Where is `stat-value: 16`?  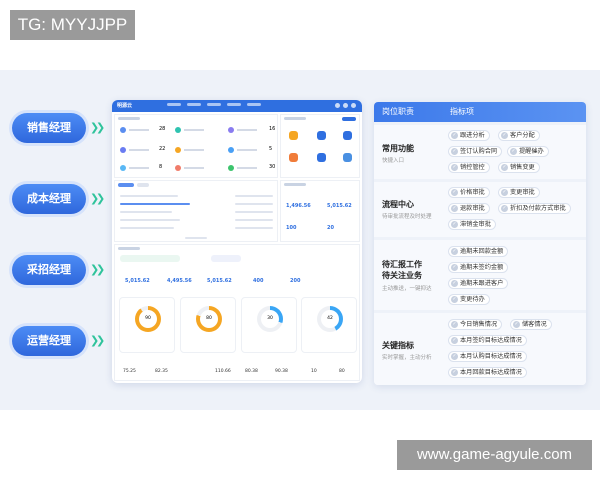
stat-value: 16 is located at coordinates (272, 129).